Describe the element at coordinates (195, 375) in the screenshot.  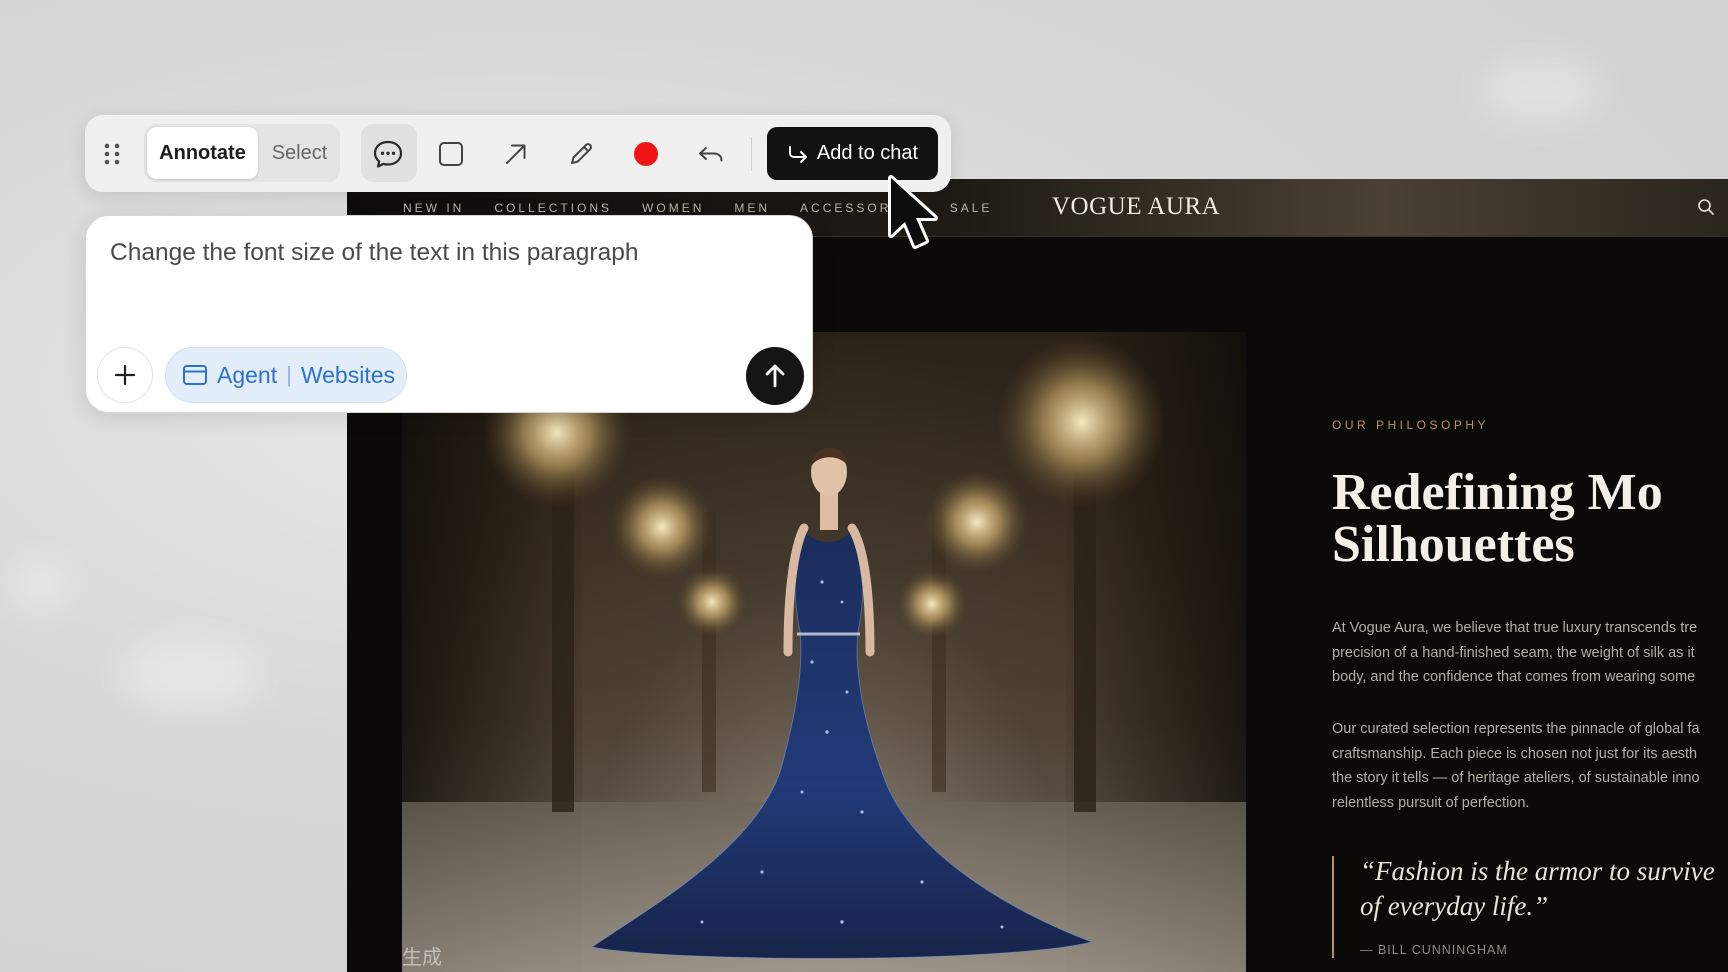
I see `browser-window-icon` at that location.